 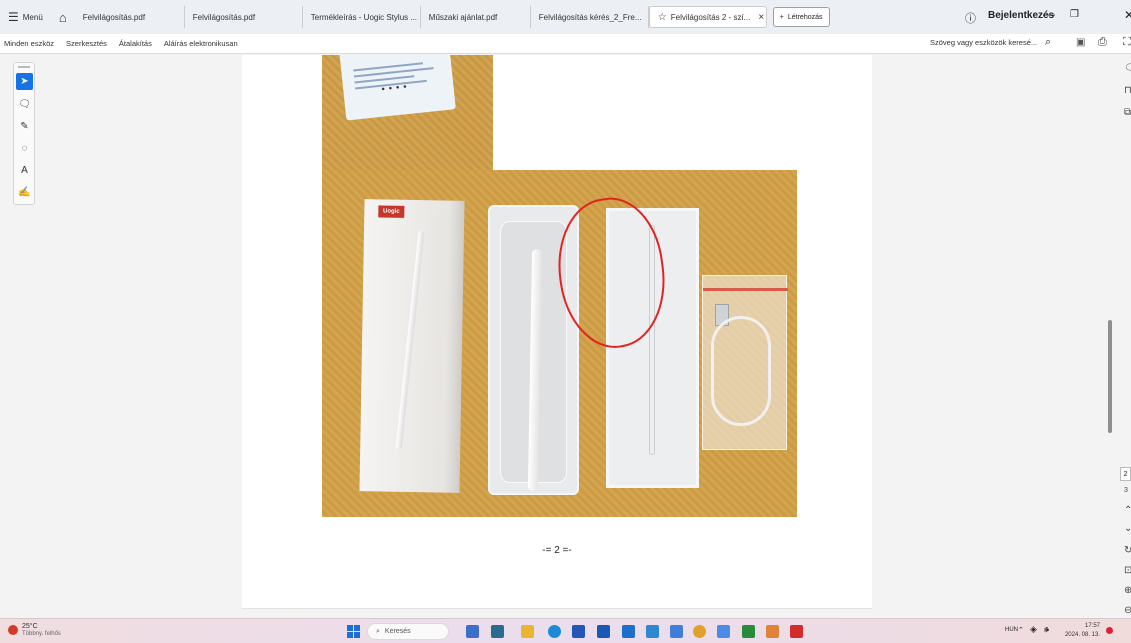 What do you see at coordinates (13, 17) in the screenshot?
I see `hamburger-icon: ☰` at bounding box center [13, 17].